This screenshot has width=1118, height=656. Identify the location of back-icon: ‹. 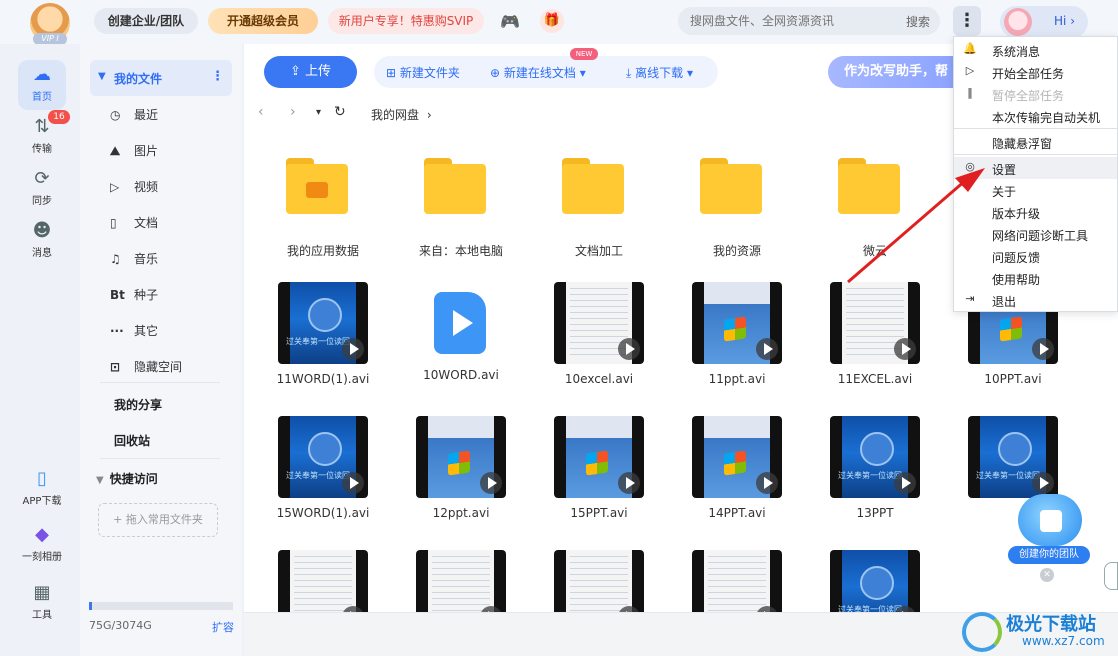
(261, 112).